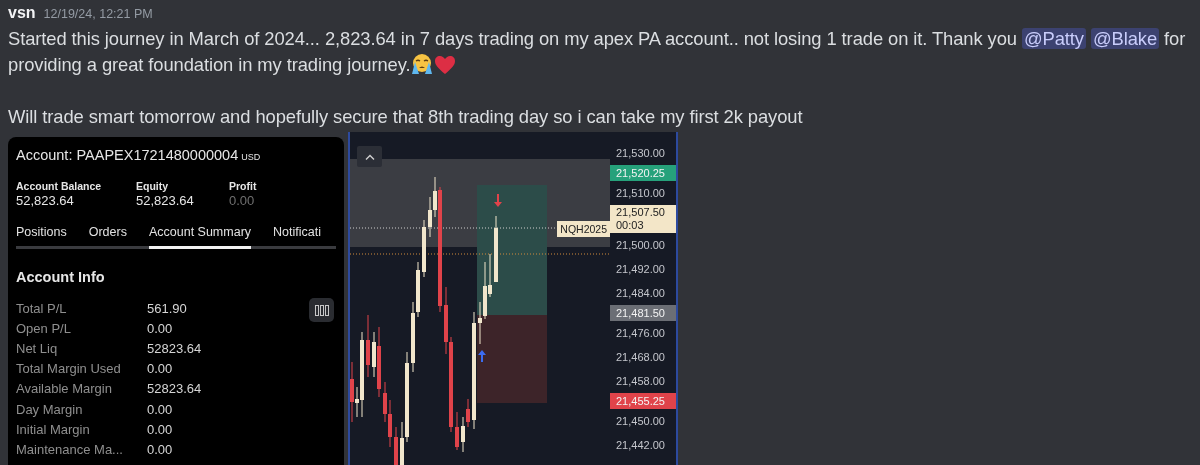  What do you see at coordinates (640, 245) in the screenshot?
I see `price-tick: 21,500.00` at bounding box center [640, 245].